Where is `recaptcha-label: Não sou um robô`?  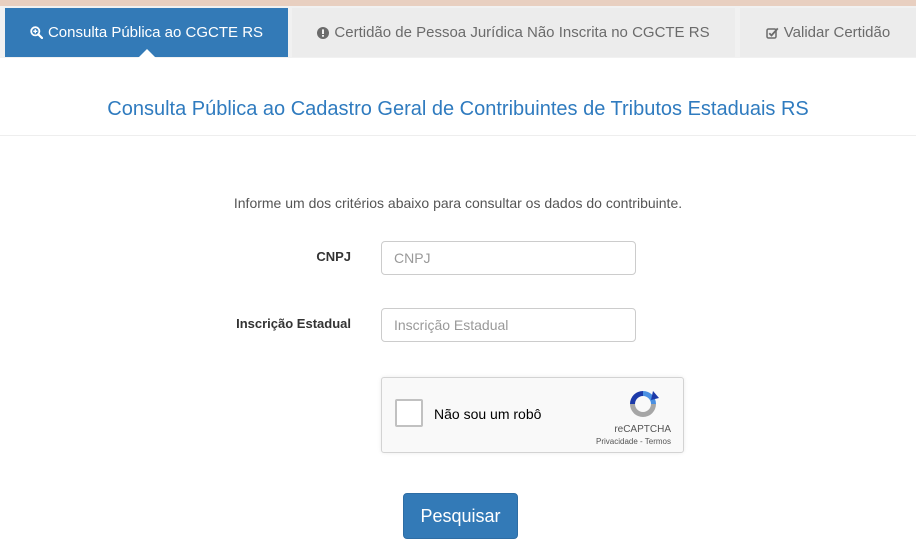
recaptcha-label: Não sou um robô is located at coordinates (488, 414).